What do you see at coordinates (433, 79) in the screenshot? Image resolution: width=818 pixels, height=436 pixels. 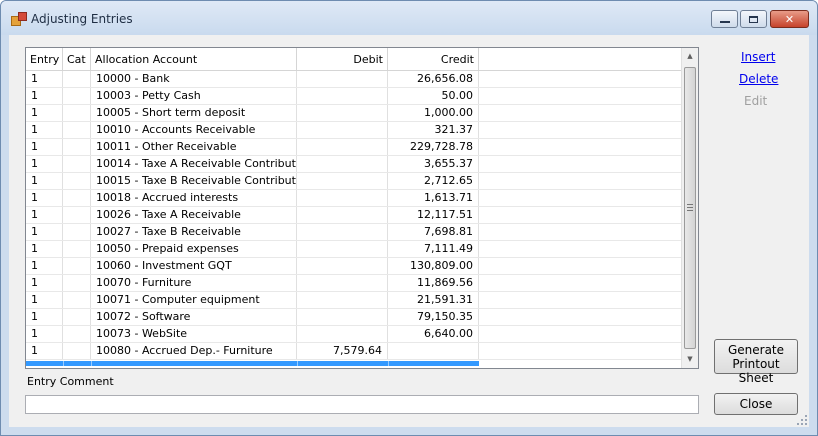 I see `cell-credit: 26,656.08` at bounding box center [433, 79].